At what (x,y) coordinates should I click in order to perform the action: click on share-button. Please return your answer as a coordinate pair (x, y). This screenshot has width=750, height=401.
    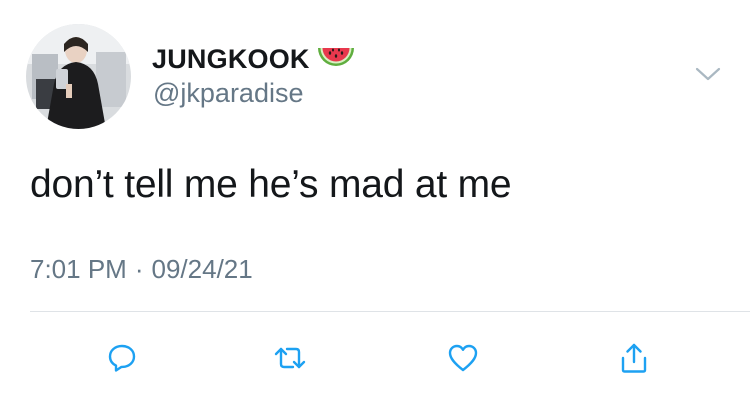
    Looking at the image, I should click on (634, 358).